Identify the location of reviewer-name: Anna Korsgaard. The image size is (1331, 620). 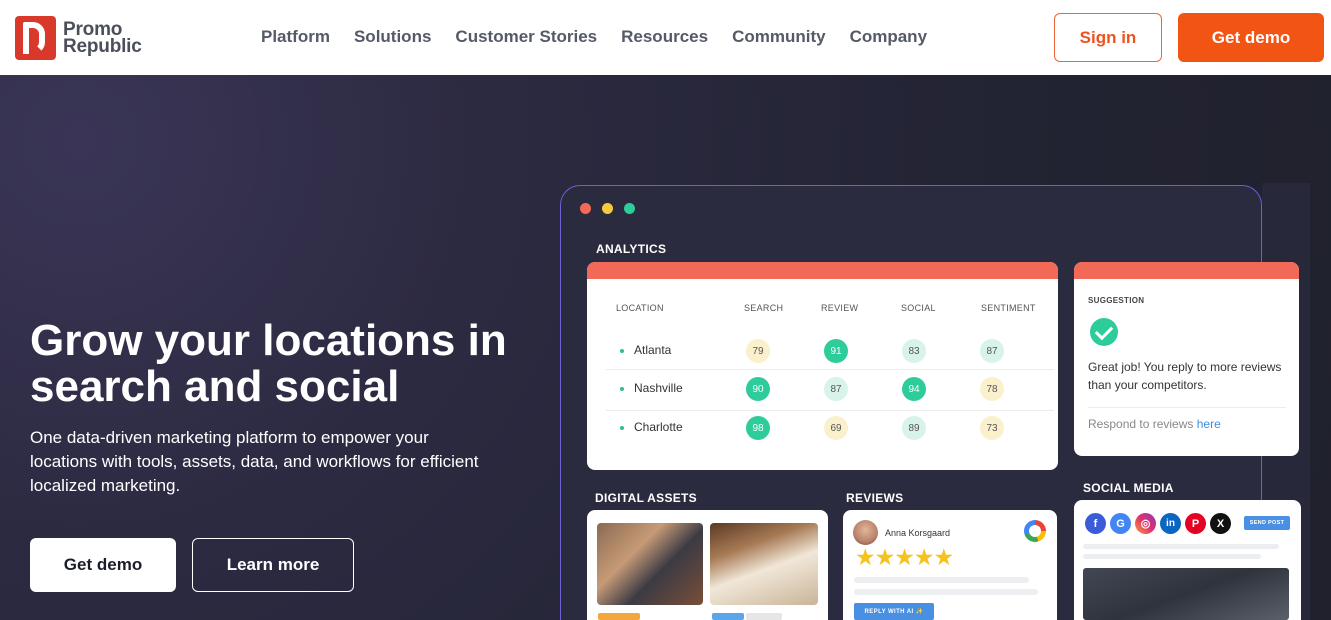
(918, 533).